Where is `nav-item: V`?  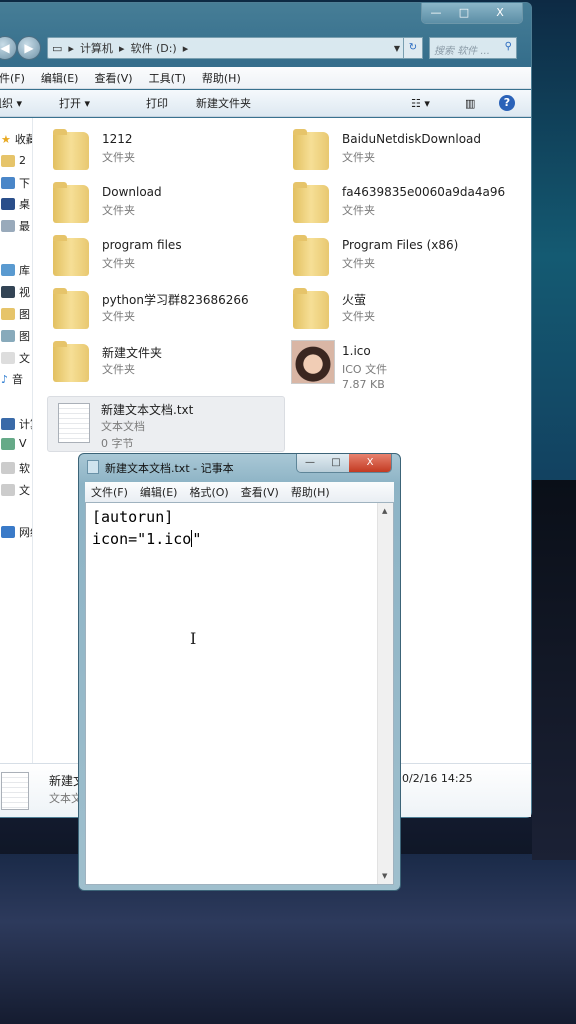
nav-item: V is located at coordinates (14, 443).